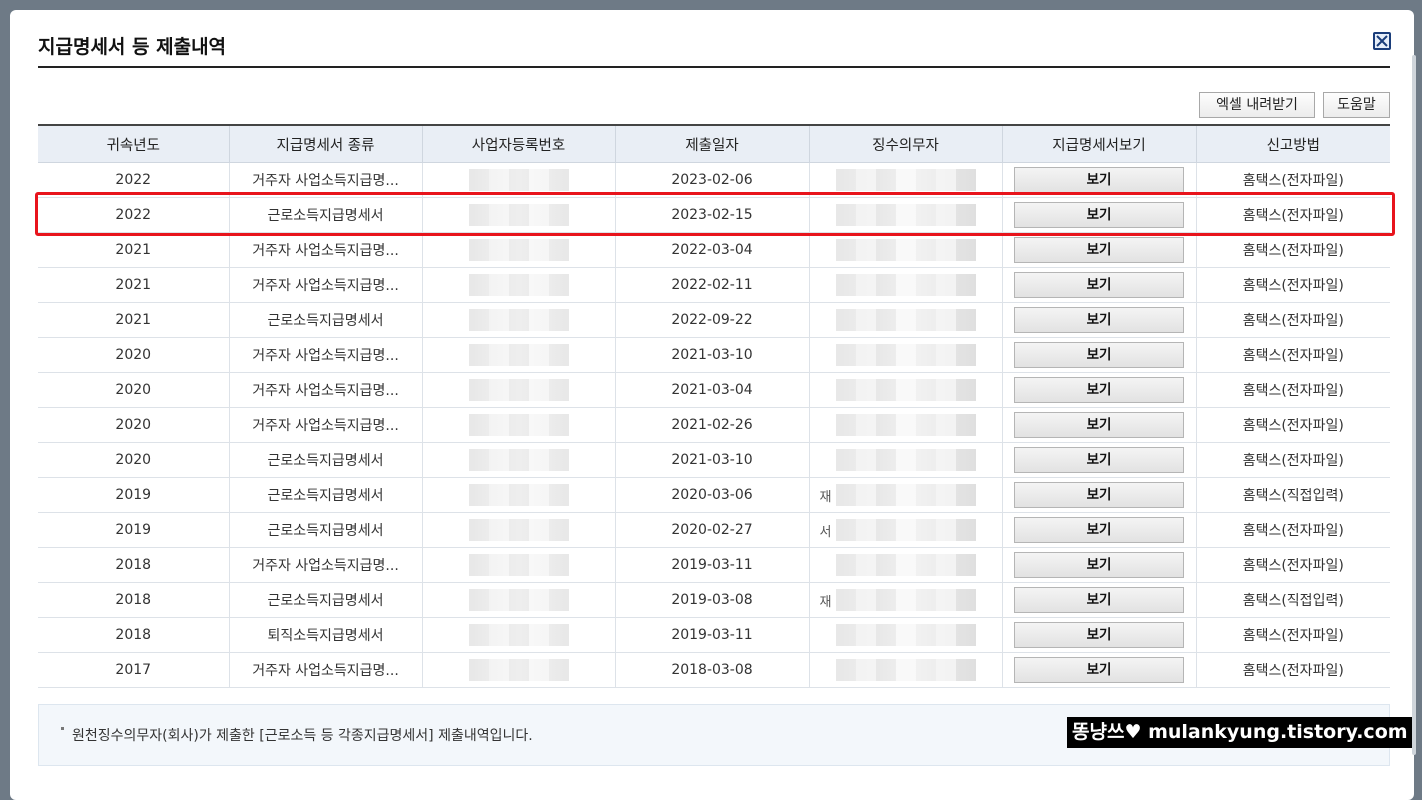 This screenshot has height=800, width=1422. I want to click on cell-year: 2022, so click(133, 215).